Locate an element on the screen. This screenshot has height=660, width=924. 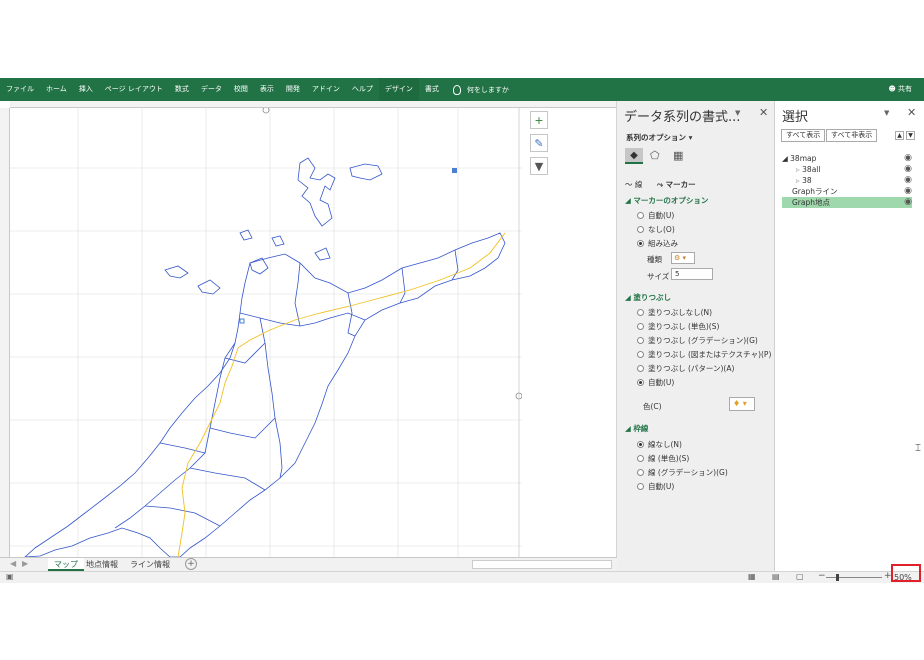
tab-view: 表示 is located at coordinates (267, 89).